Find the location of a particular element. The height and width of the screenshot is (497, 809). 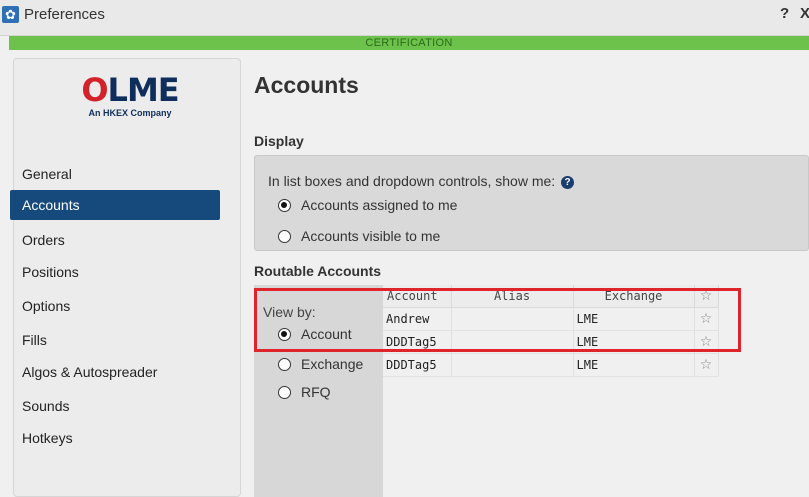

viewby-radio-account: Account is located at coordinates (315, 334).